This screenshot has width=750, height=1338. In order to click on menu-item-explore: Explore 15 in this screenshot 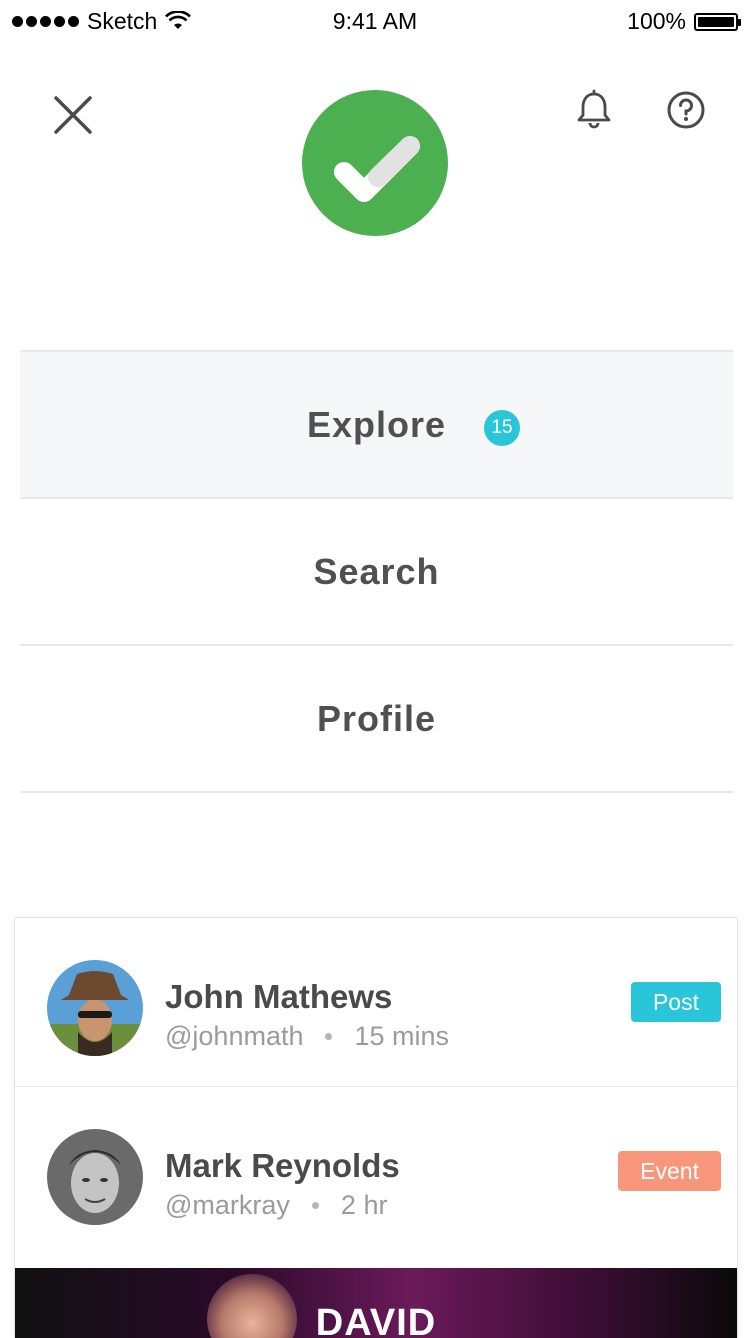, I will do `click(376, 423)`.